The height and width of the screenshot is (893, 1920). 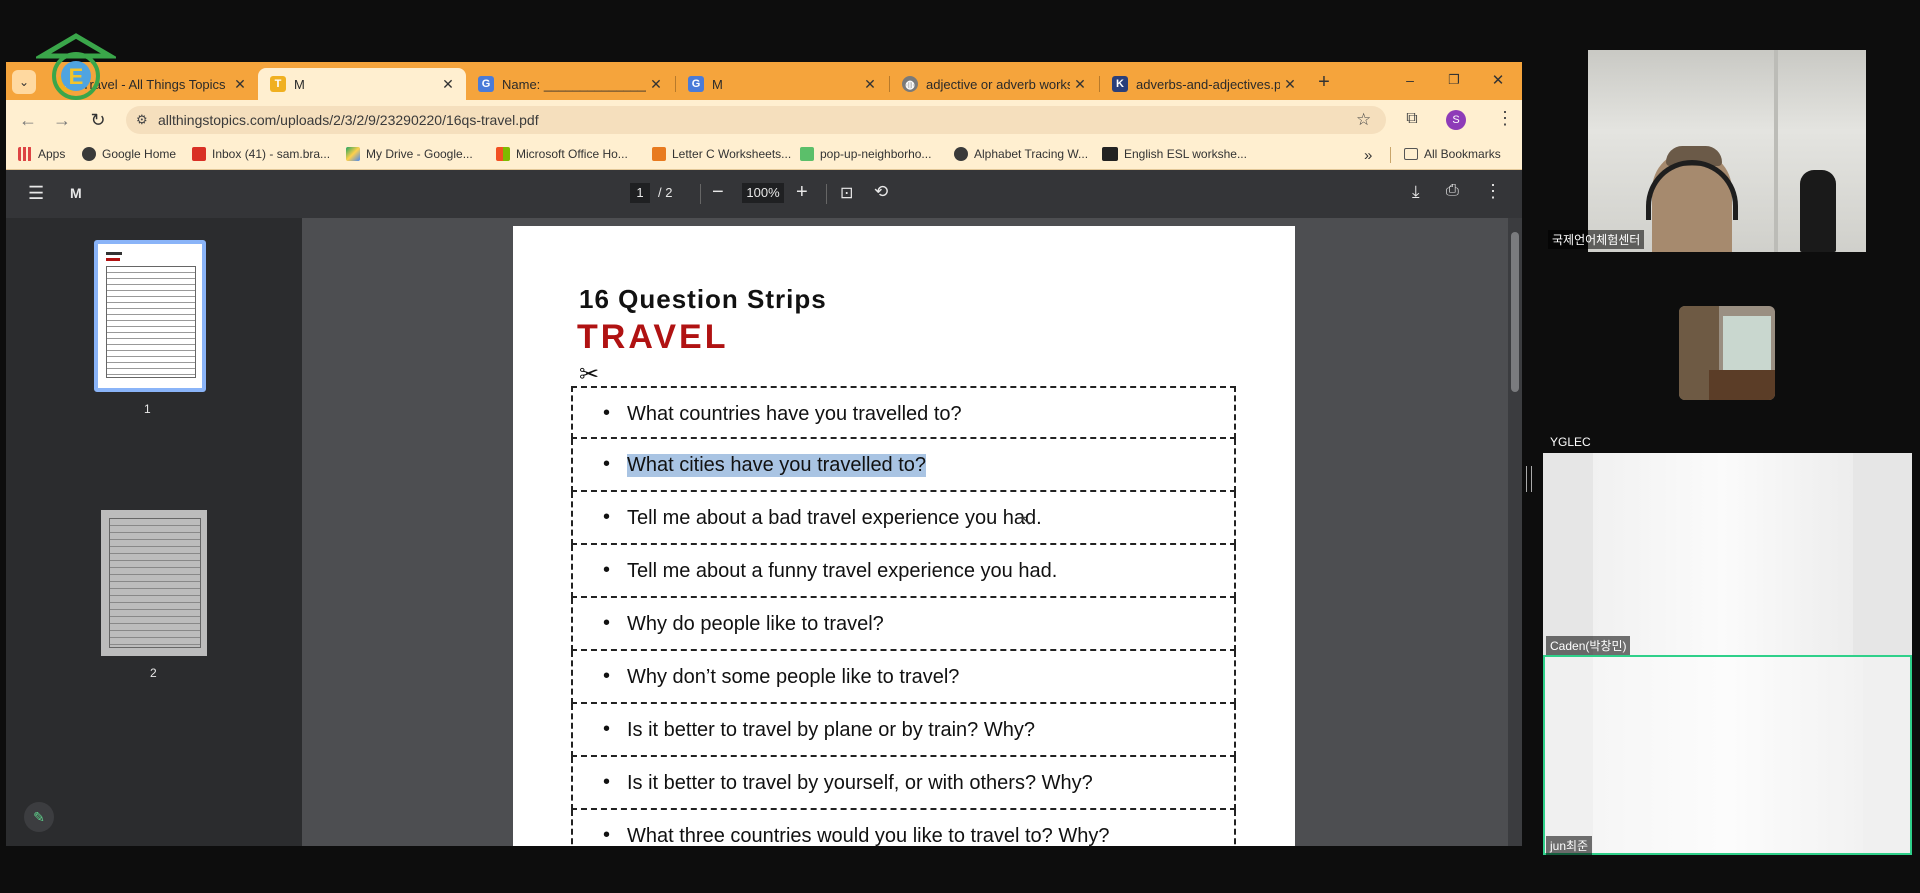 I want to click on question-strip: • Why don’t some people like to travel?, so click(x=903, y=677).